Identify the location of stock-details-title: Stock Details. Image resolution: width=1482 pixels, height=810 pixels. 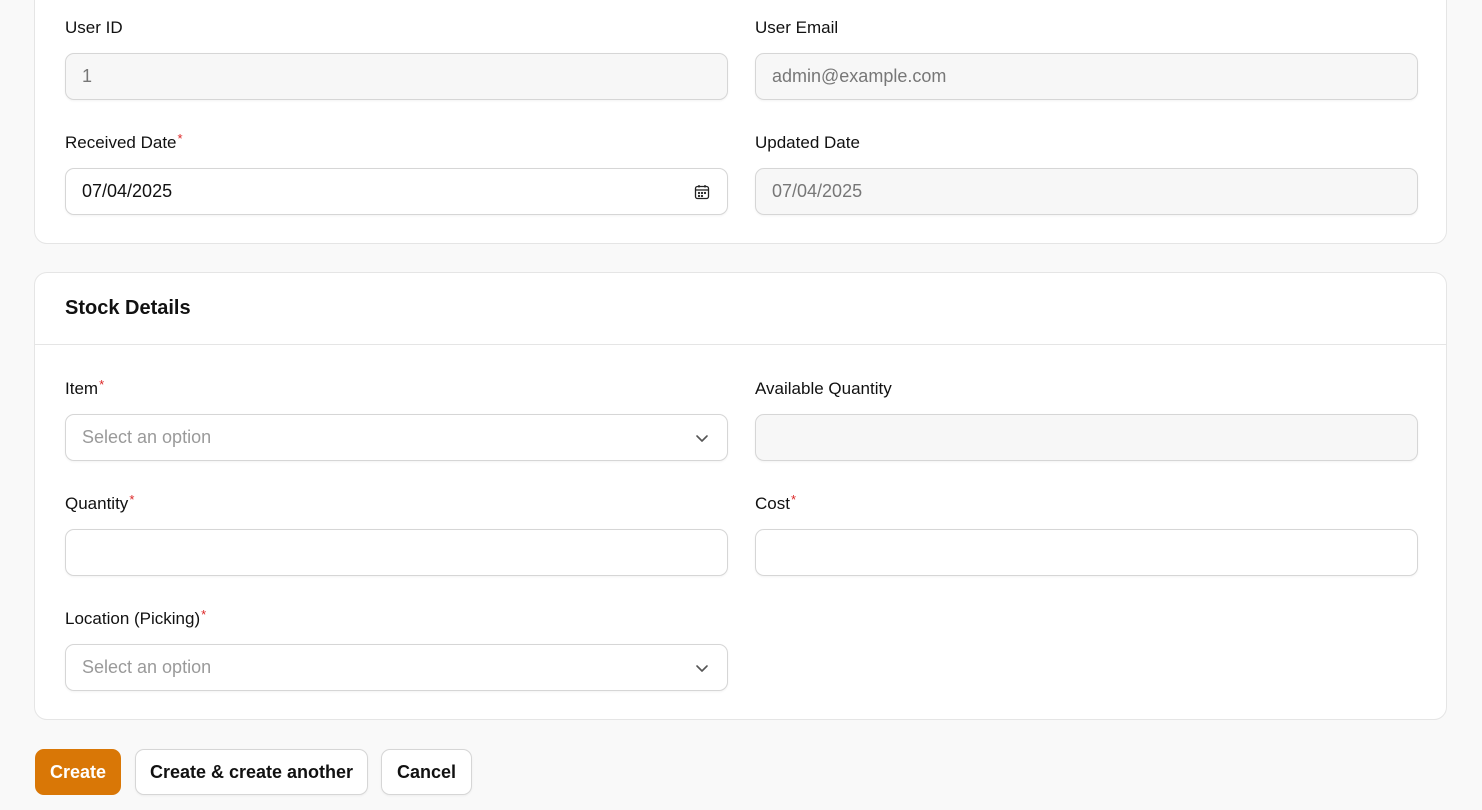
(128, 308).